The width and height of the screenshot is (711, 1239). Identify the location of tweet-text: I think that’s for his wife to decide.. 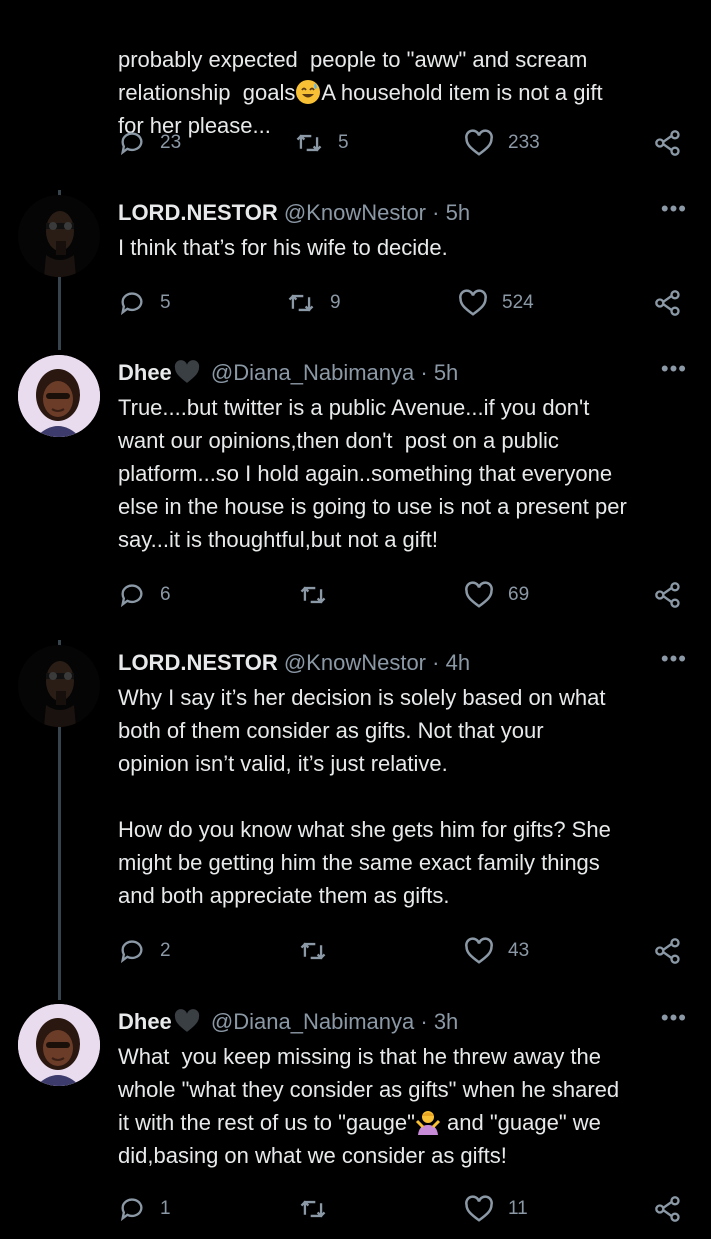
(283, 247).